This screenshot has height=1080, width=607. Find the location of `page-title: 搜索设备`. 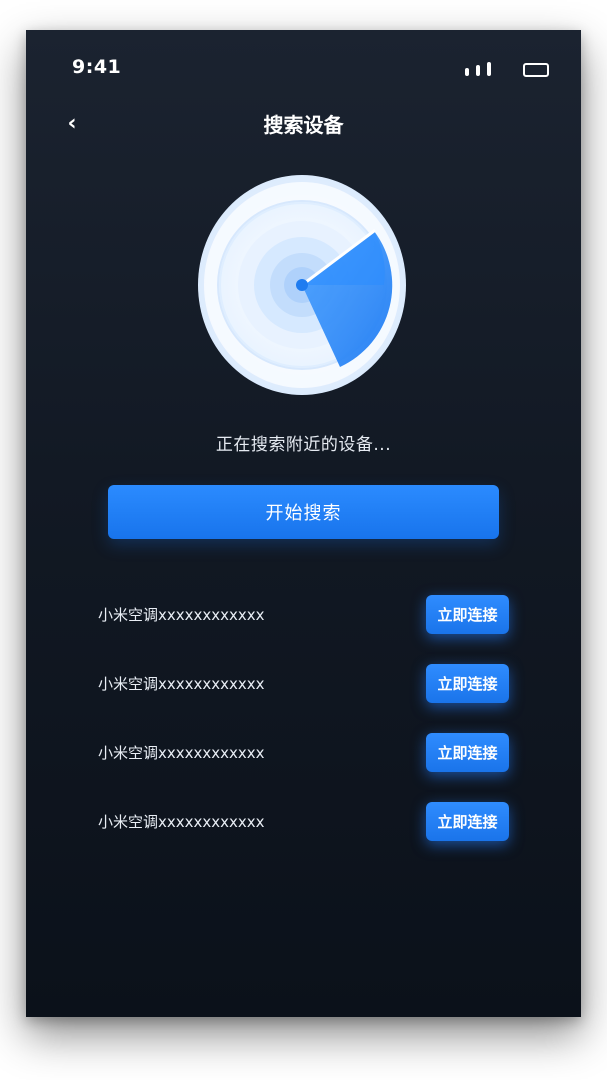

page-title: 搜索设备 is located at coordinates (303, 125).